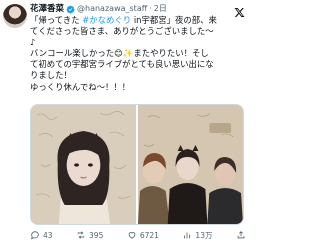 This screenshot has width=320, height=248. Describe the element at coordinates (41, 235) in the screenshot. I see `reply-button: 43` at that location.